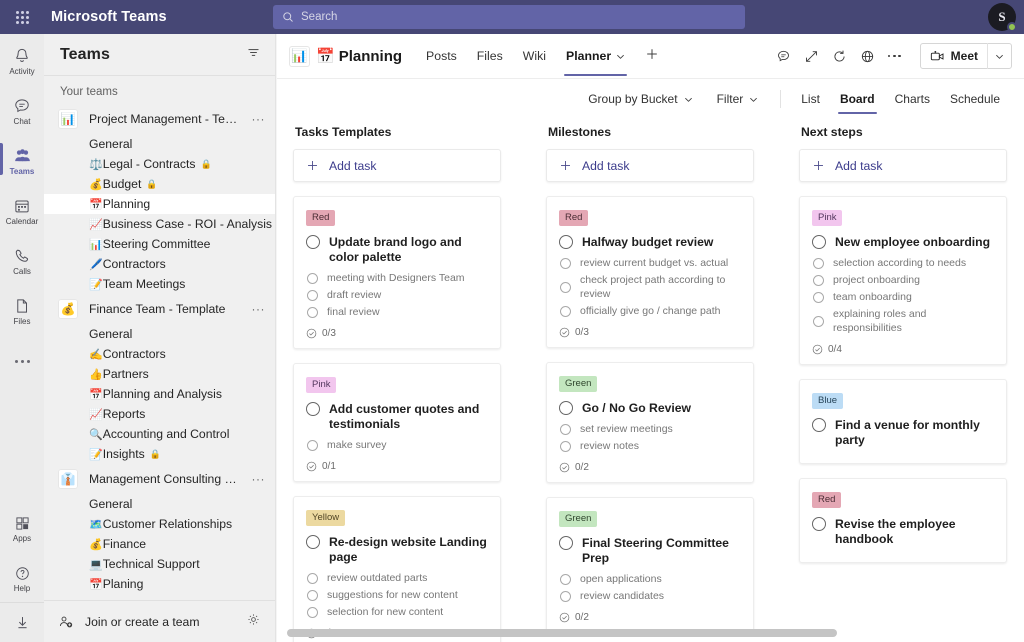 The image size is (1024, 642). I want to click on checklist-item: final review, so click(397, 312).